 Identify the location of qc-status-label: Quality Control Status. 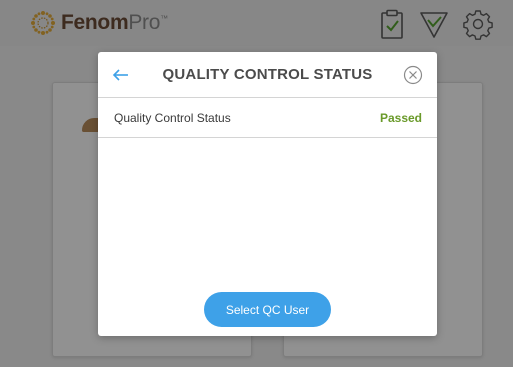
(172, 118).